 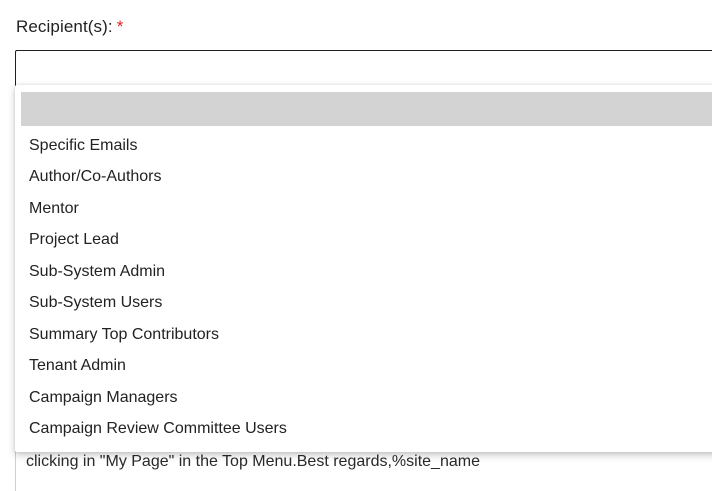 What do you see at coordinates (124, 335) in the screenshot?
I see `dropdown-option-summary-top-contributors: Summary Top Contributors` at bounding box center [124, 335].